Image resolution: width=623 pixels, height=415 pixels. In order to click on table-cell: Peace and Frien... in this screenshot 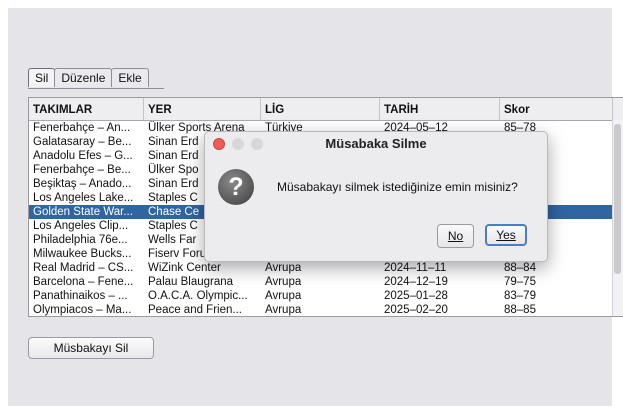, I will do `click(195, 310)`.